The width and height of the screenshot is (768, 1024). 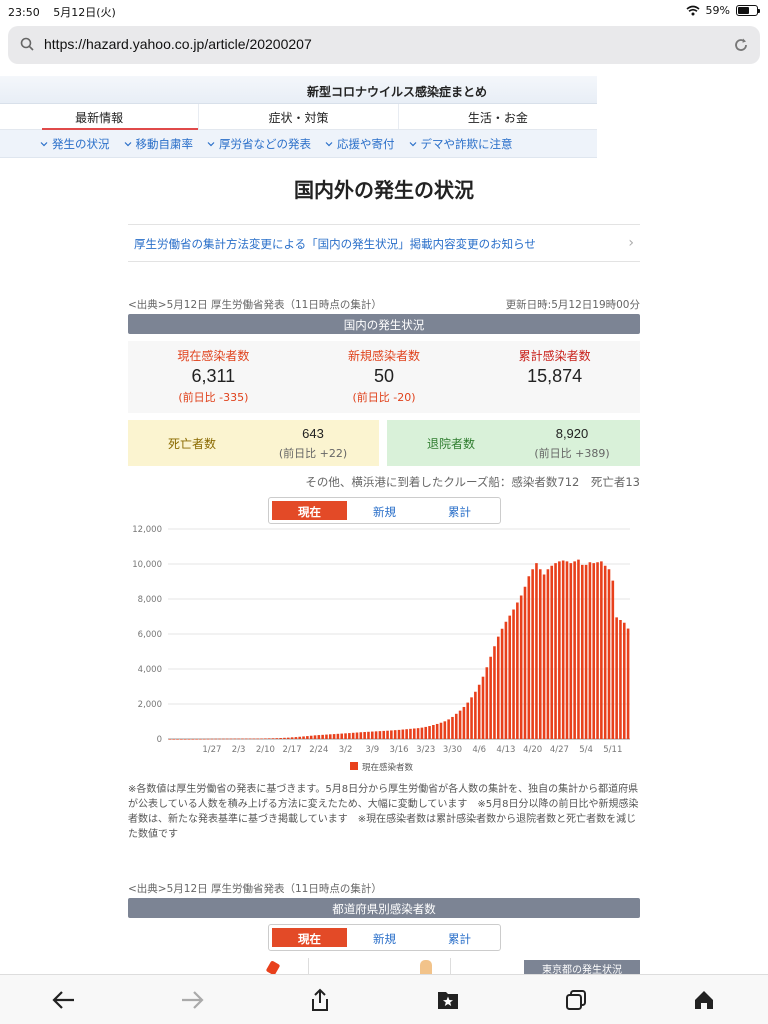 I want to click on subnav-support: 応援や寄付, so click(x=360, y=144).